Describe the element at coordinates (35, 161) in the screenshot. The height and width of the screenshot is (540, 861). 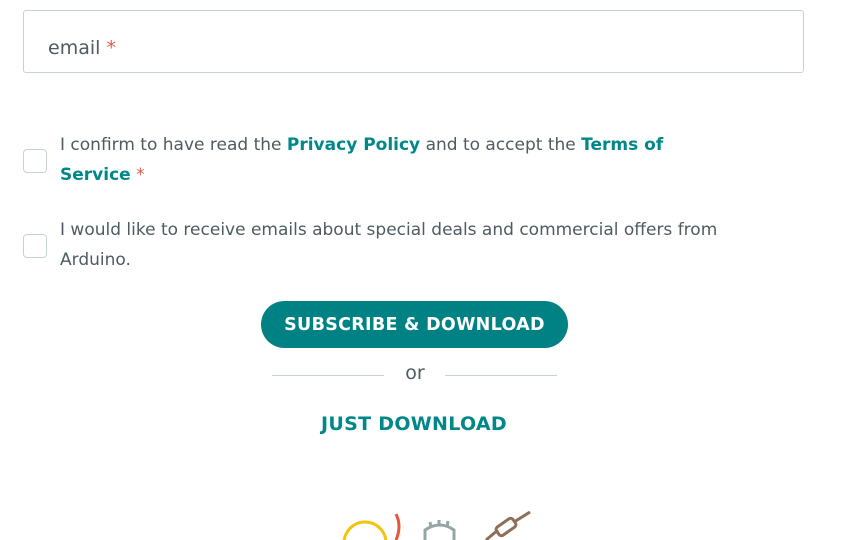
I see `privacy-consent-checkbox` at that location.